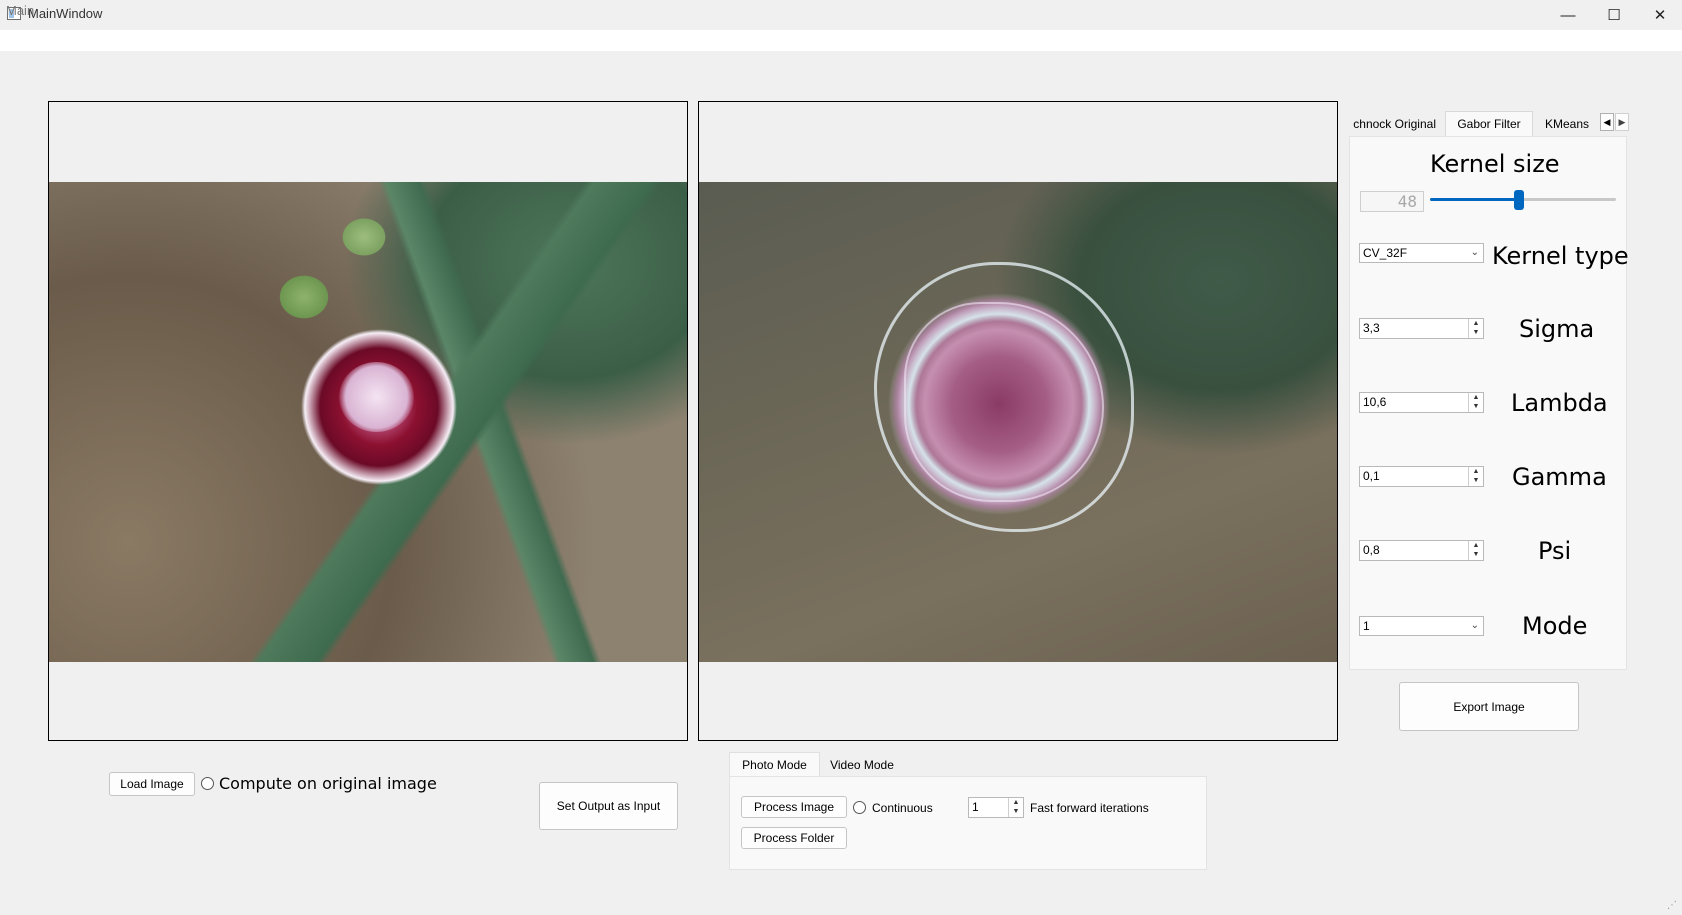  What do you see at coordinates (152, 784) in the screenshot?
I see `load-image-button: Load Image` at bounding box center [152, 784].